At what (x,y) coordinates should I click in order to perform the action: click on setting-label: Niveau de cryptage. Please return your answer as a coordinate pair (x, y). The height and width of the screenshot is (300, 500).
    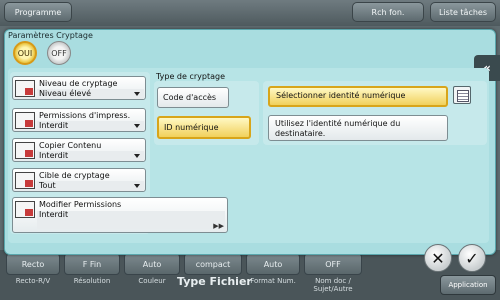
    Looking at the image, I should click on (78, 83).